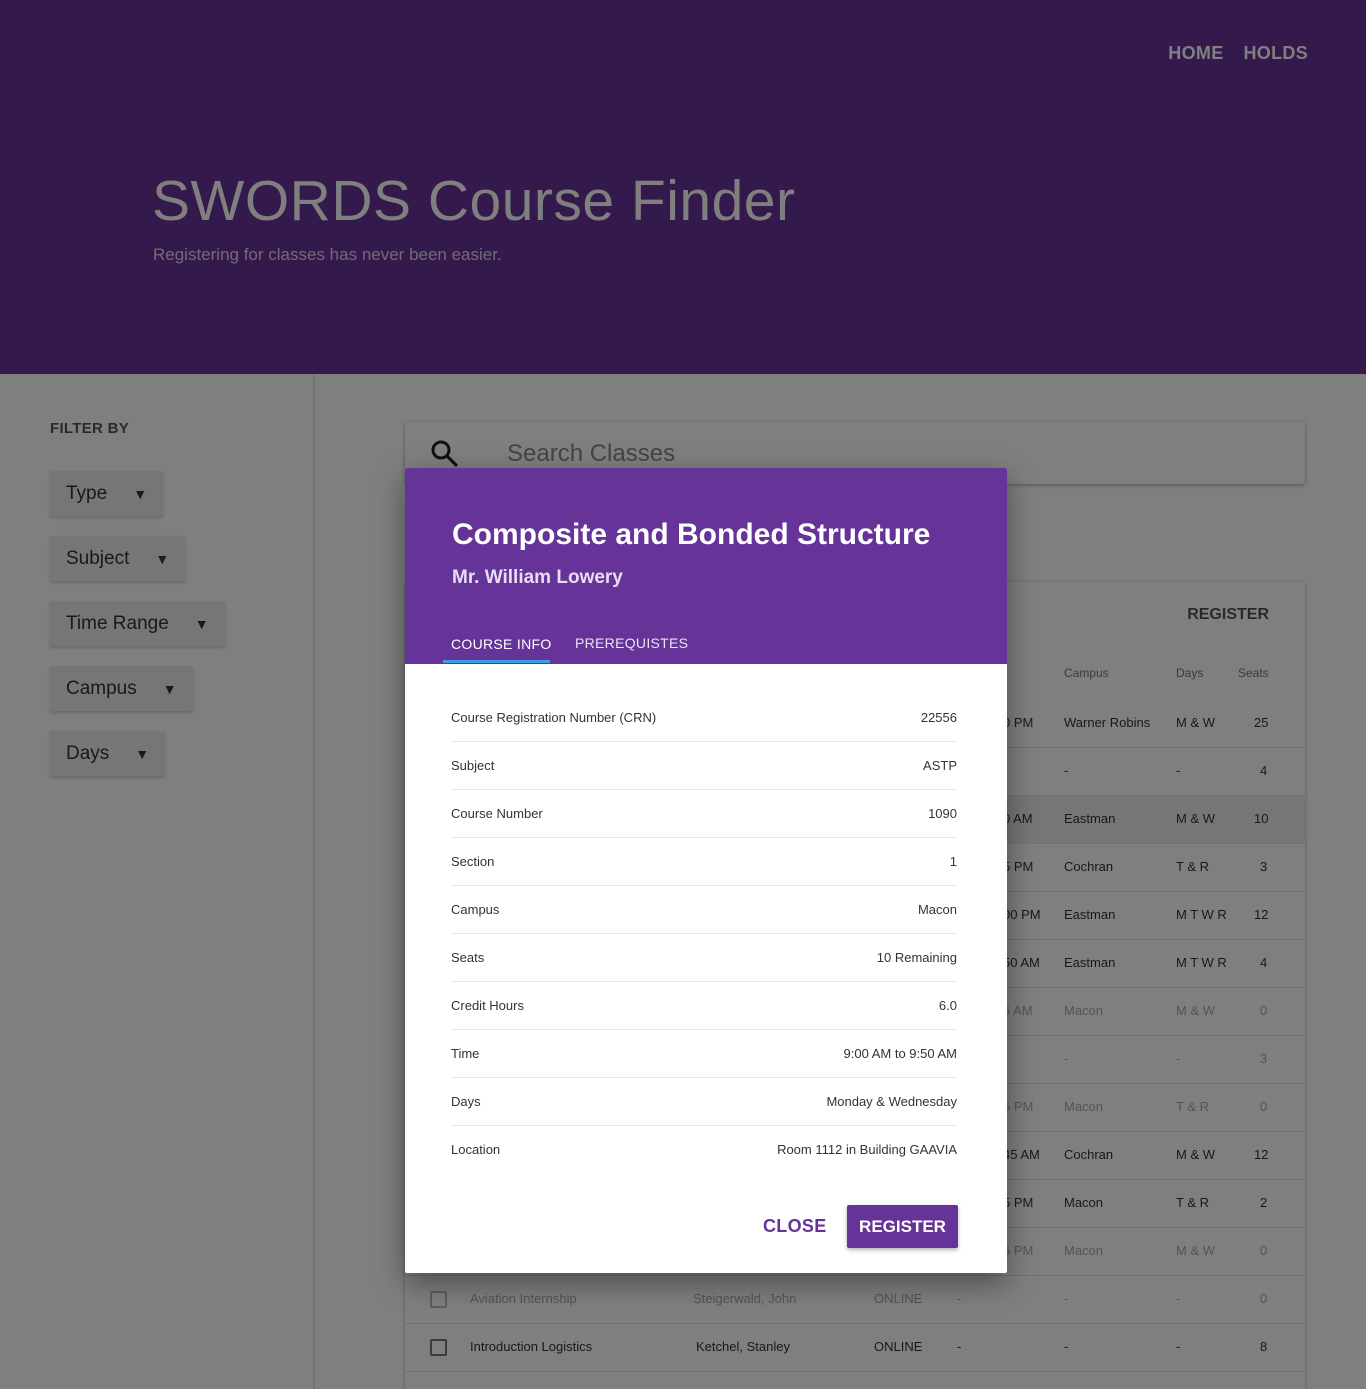 This screenshot has width=1366, height=1389. Describe the element at coordinates (704, 718) in the screenshot. I see `info-row-crn: Course Registration Number (CRN) 22556` at that location.